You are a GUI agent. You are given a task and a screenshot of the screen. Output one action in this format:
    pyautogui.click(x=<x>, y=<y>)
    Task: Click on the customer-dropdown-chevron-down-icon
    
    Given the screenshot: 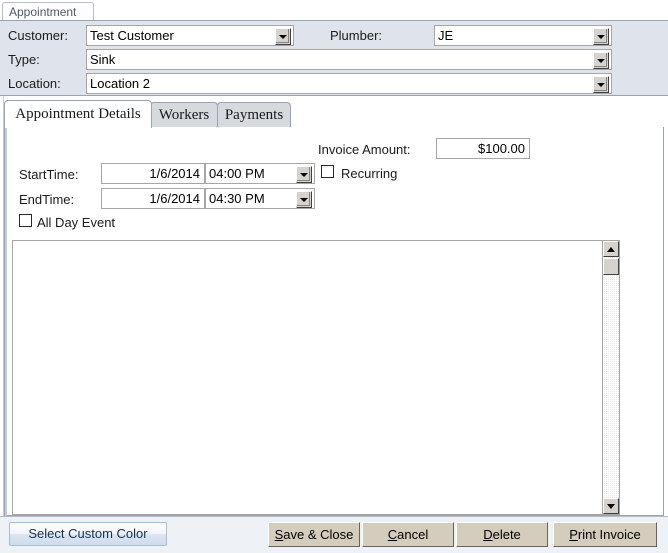 What is the action you would take?
    pyautogui.click(x=283, y=36)
    